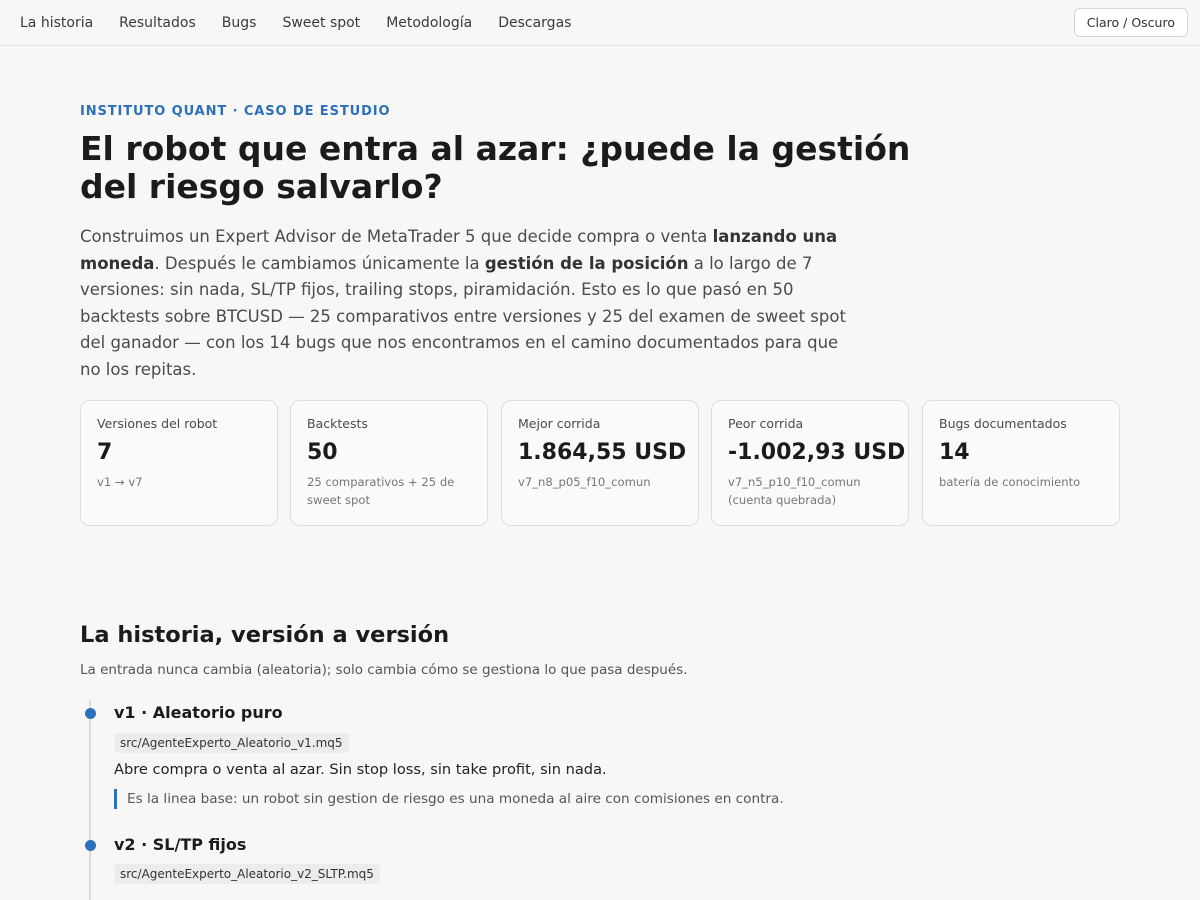  Describe the element at coordinates (180, 844) in the screenshot. I see `version-title-v2: v2 · SL/TP fijos` at that location.